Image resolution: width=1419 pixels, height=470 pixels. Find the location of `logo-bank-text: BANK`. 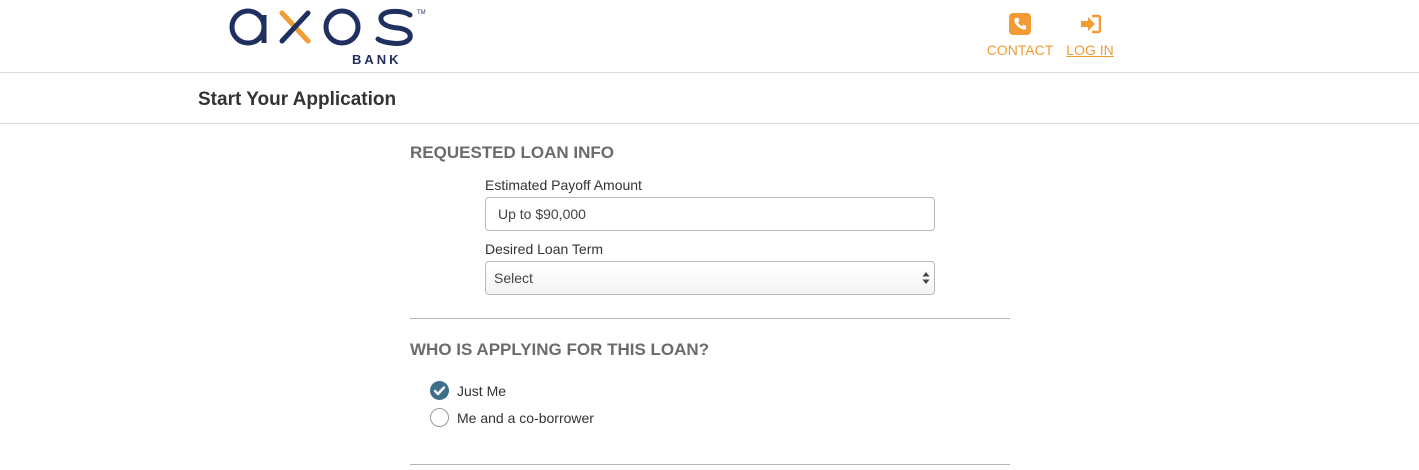

logo-bank-text: BANK is located at coordinates (377, 59).